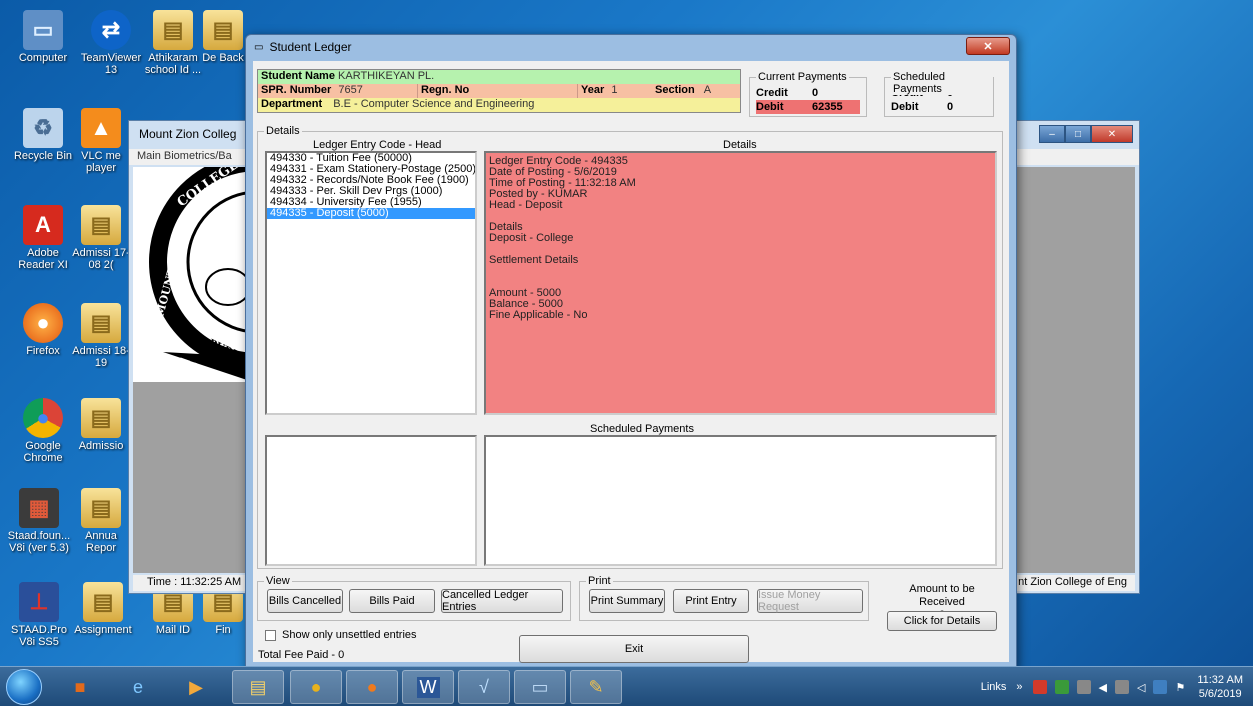 This screenshot has width=1253, height=706. Describe the element at coordinates (942, 83) in the screenshot. I see `scheduled-payments-caption: Scheduled Payments` at that location.